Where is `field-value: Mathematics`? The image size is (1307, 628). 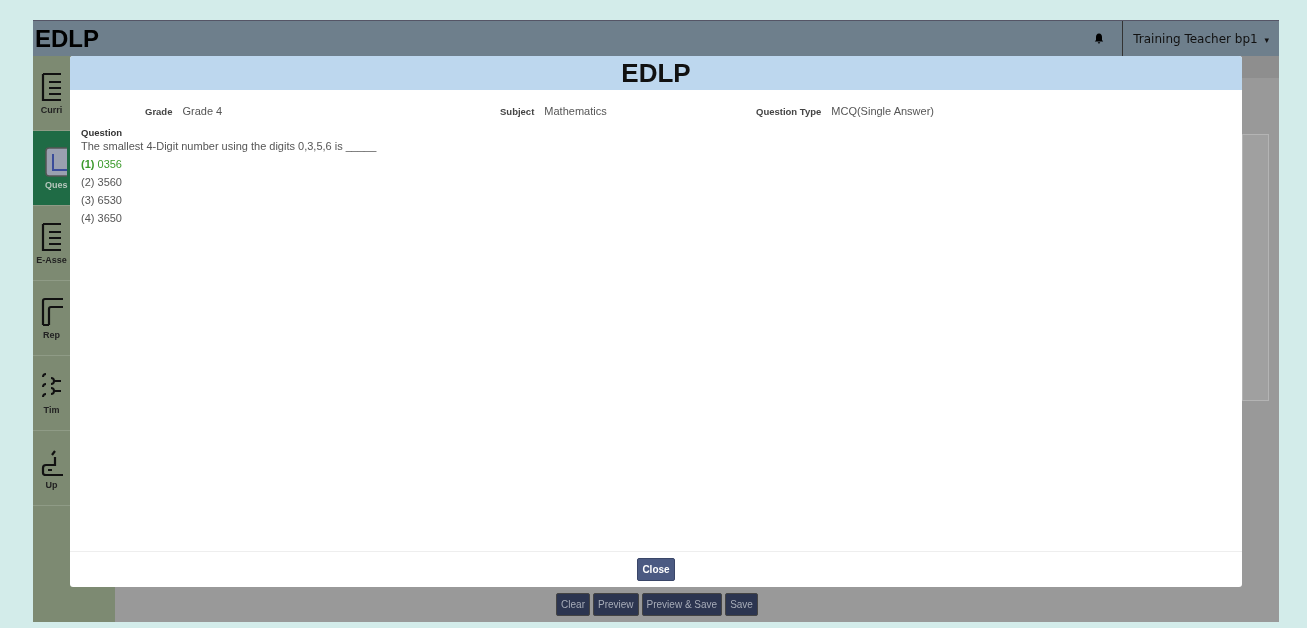
field-value: Mathematics is located at coordinates (575, 111).